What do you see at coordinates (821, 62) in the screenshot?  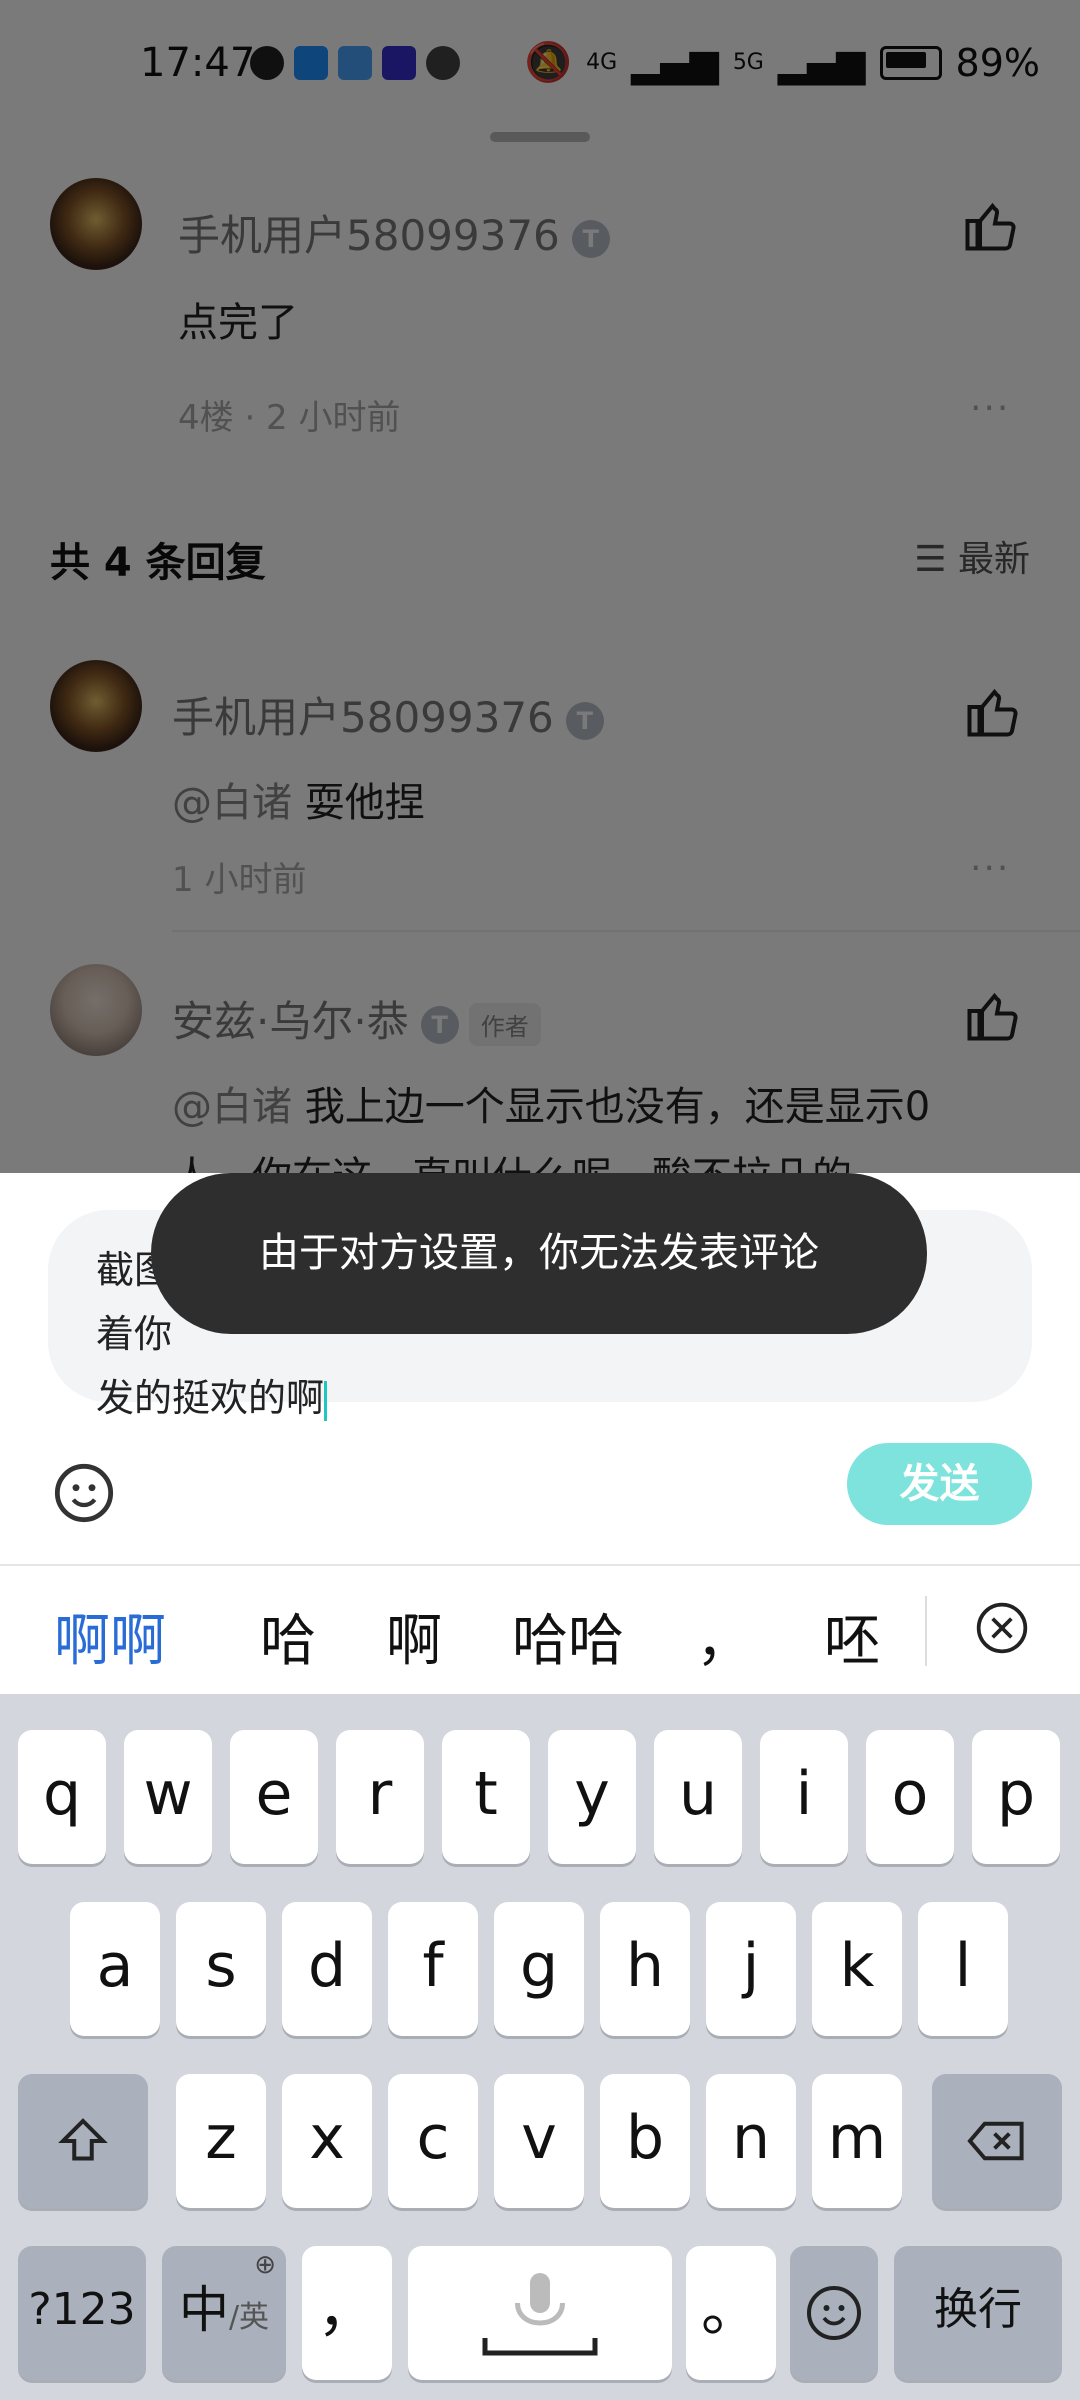 I see `signal-icon-2: ▂▄▆` at bounding box center [821, 62].